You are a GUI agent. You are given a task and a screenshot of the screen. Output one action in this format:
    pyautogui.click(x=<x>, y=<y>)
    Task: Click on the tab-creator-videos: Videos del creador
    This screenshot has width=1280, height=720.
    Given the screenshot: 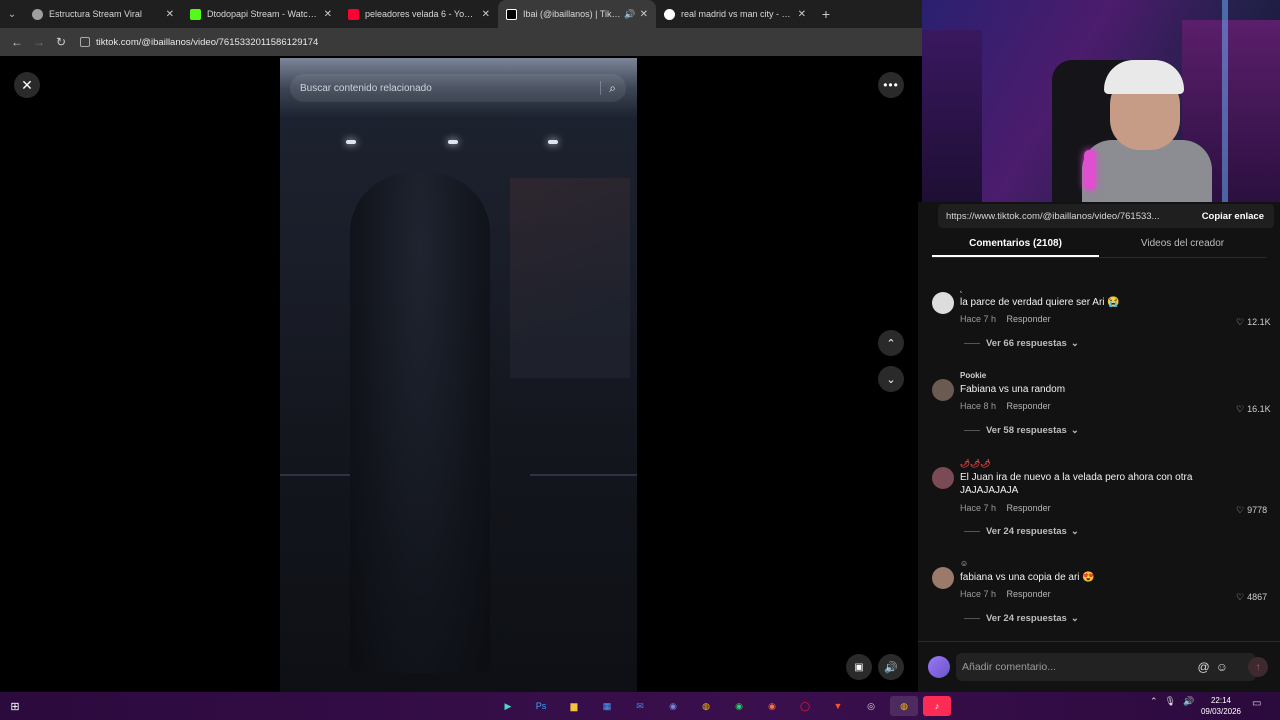 What is the action you would take?
    pyautogui.click(x=1182, y=244)
    